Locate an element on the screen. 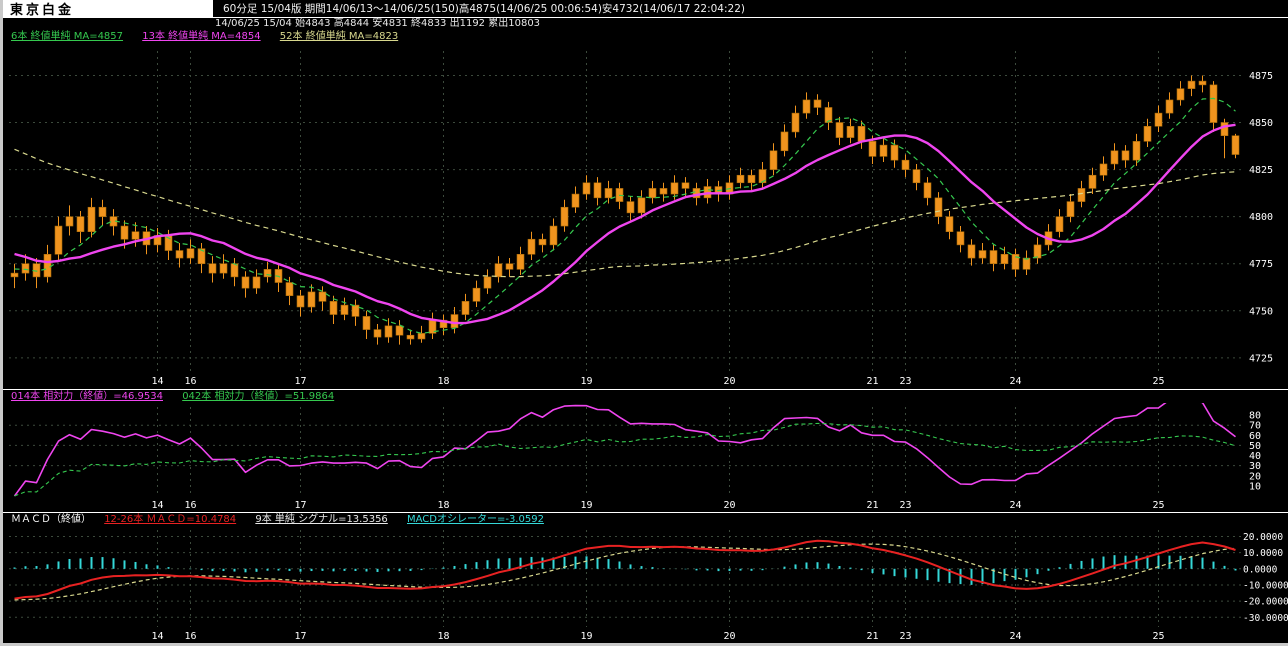  ma13-legend-item: 13本 終値単純 MA=4854 is located at coordinates (201, 36).